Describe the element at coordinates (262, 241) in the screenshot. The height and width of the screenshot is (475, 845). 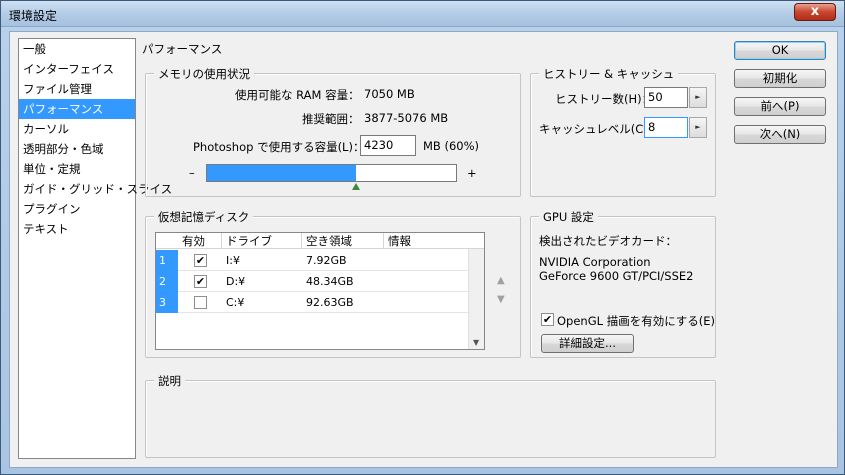
I see `column-header-drive: ドライブ` at that location.